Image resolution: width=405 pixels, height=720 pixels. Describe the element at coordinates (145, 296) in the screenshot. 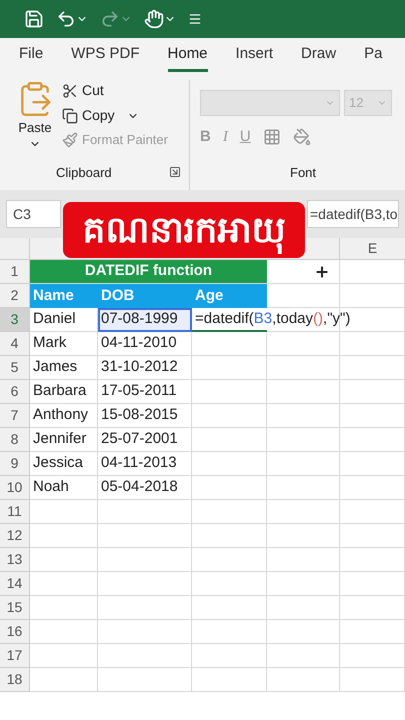

I see `header-cell: DOB` at that location.